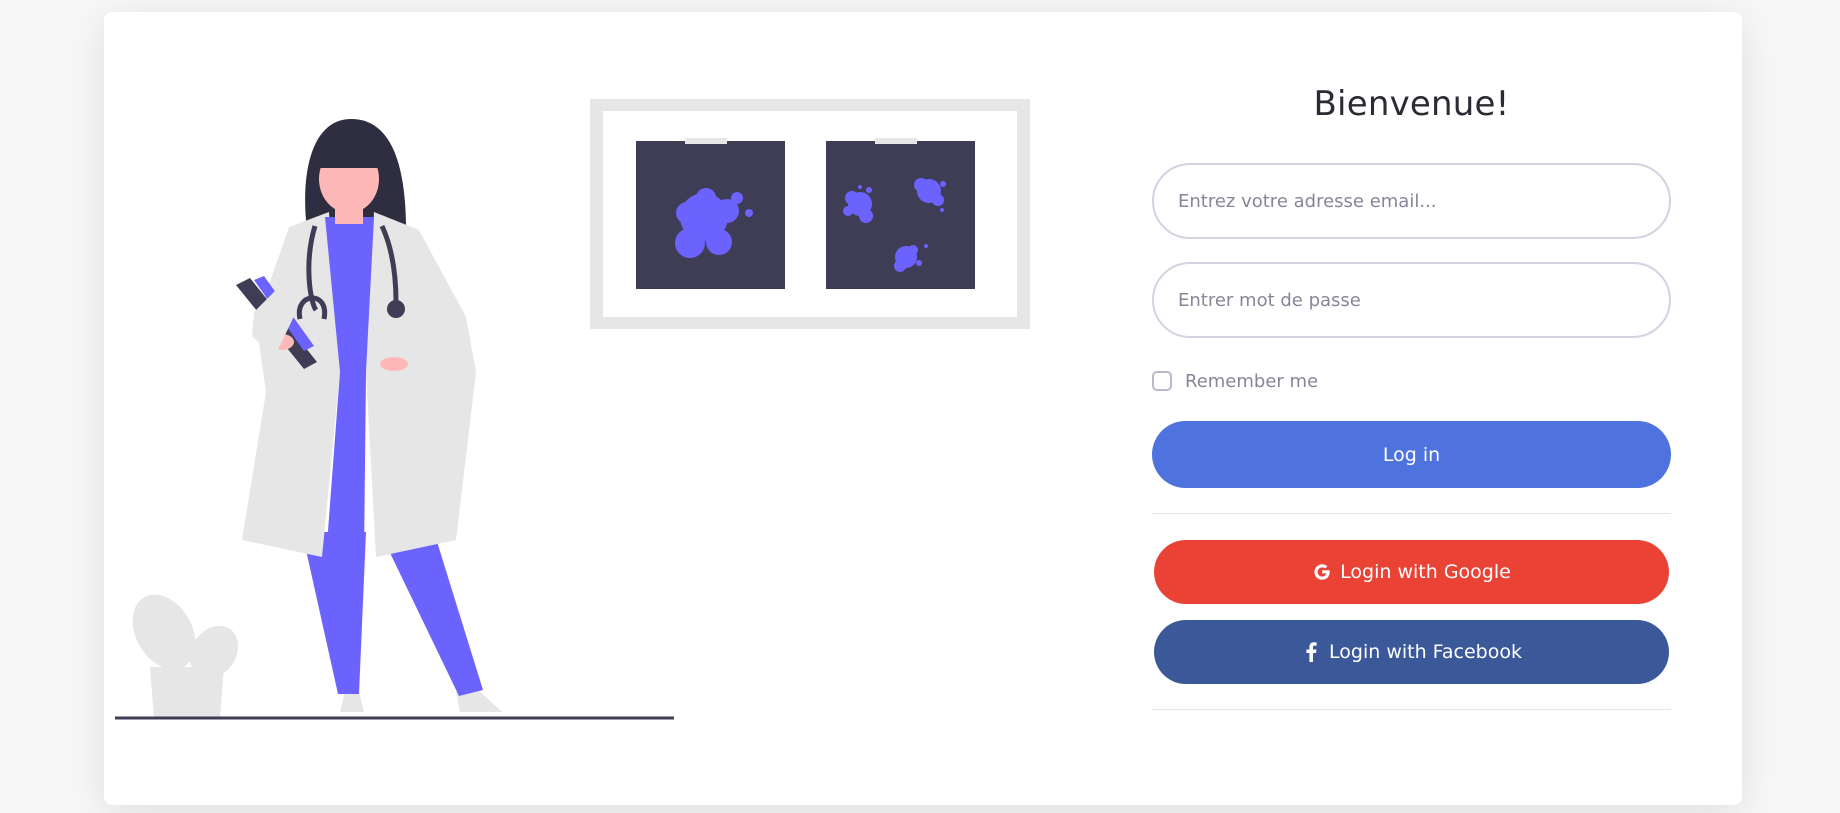 Image resolution: width=1840 pixels, height=813 pixels. Describe the element at coordinates (1411, 201) in the screenshot. I see `email-input` at that location.